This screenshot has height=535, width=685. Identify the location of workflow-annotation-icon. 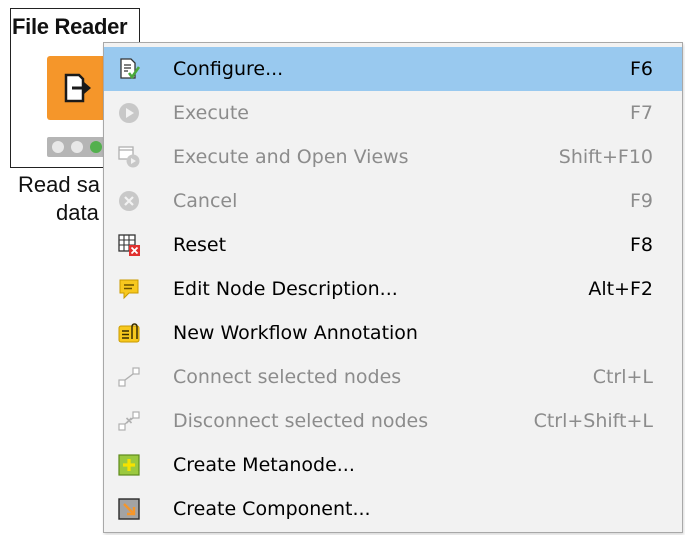
(129, 333).